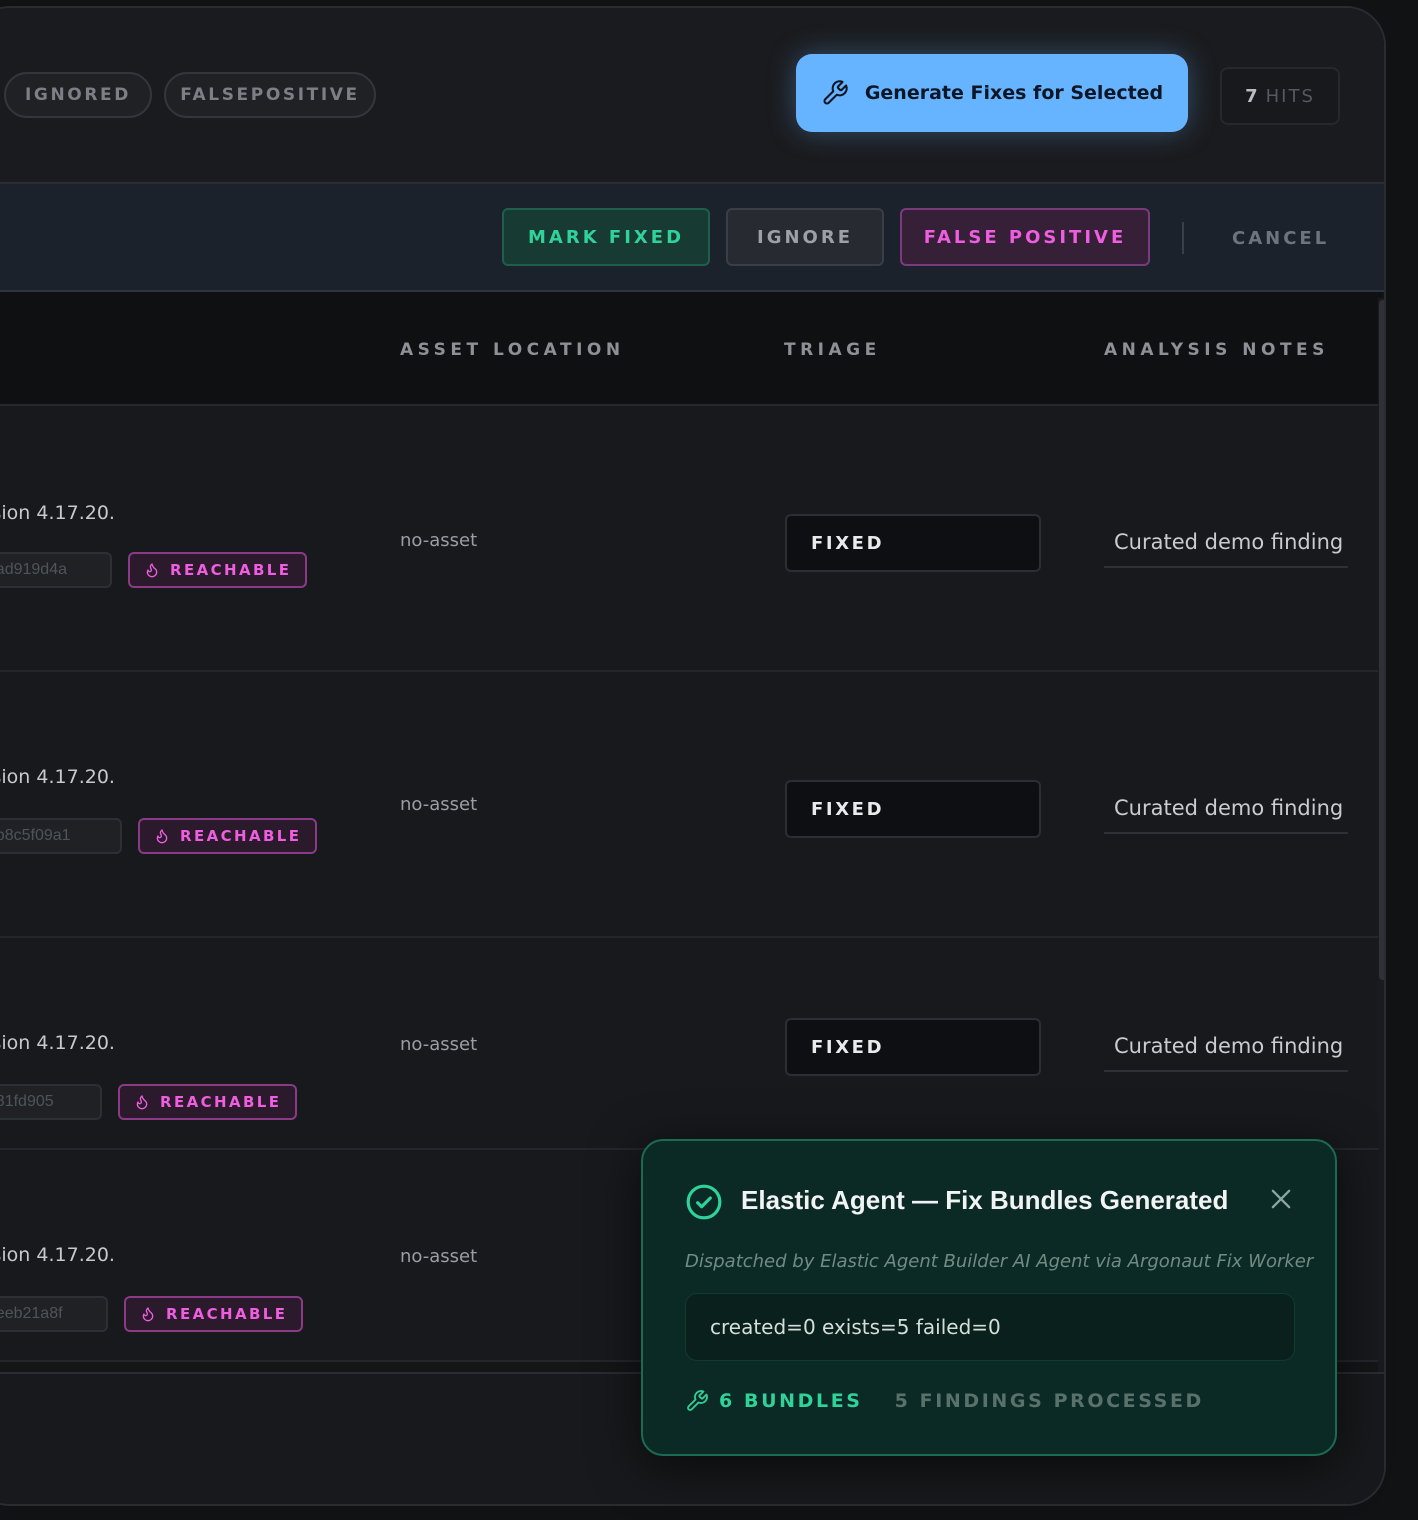  Describe the element at coordinates (1014, 93) in the screenshot. I see `generate-fixes-label: Generate Fixes for Selected` at that location.